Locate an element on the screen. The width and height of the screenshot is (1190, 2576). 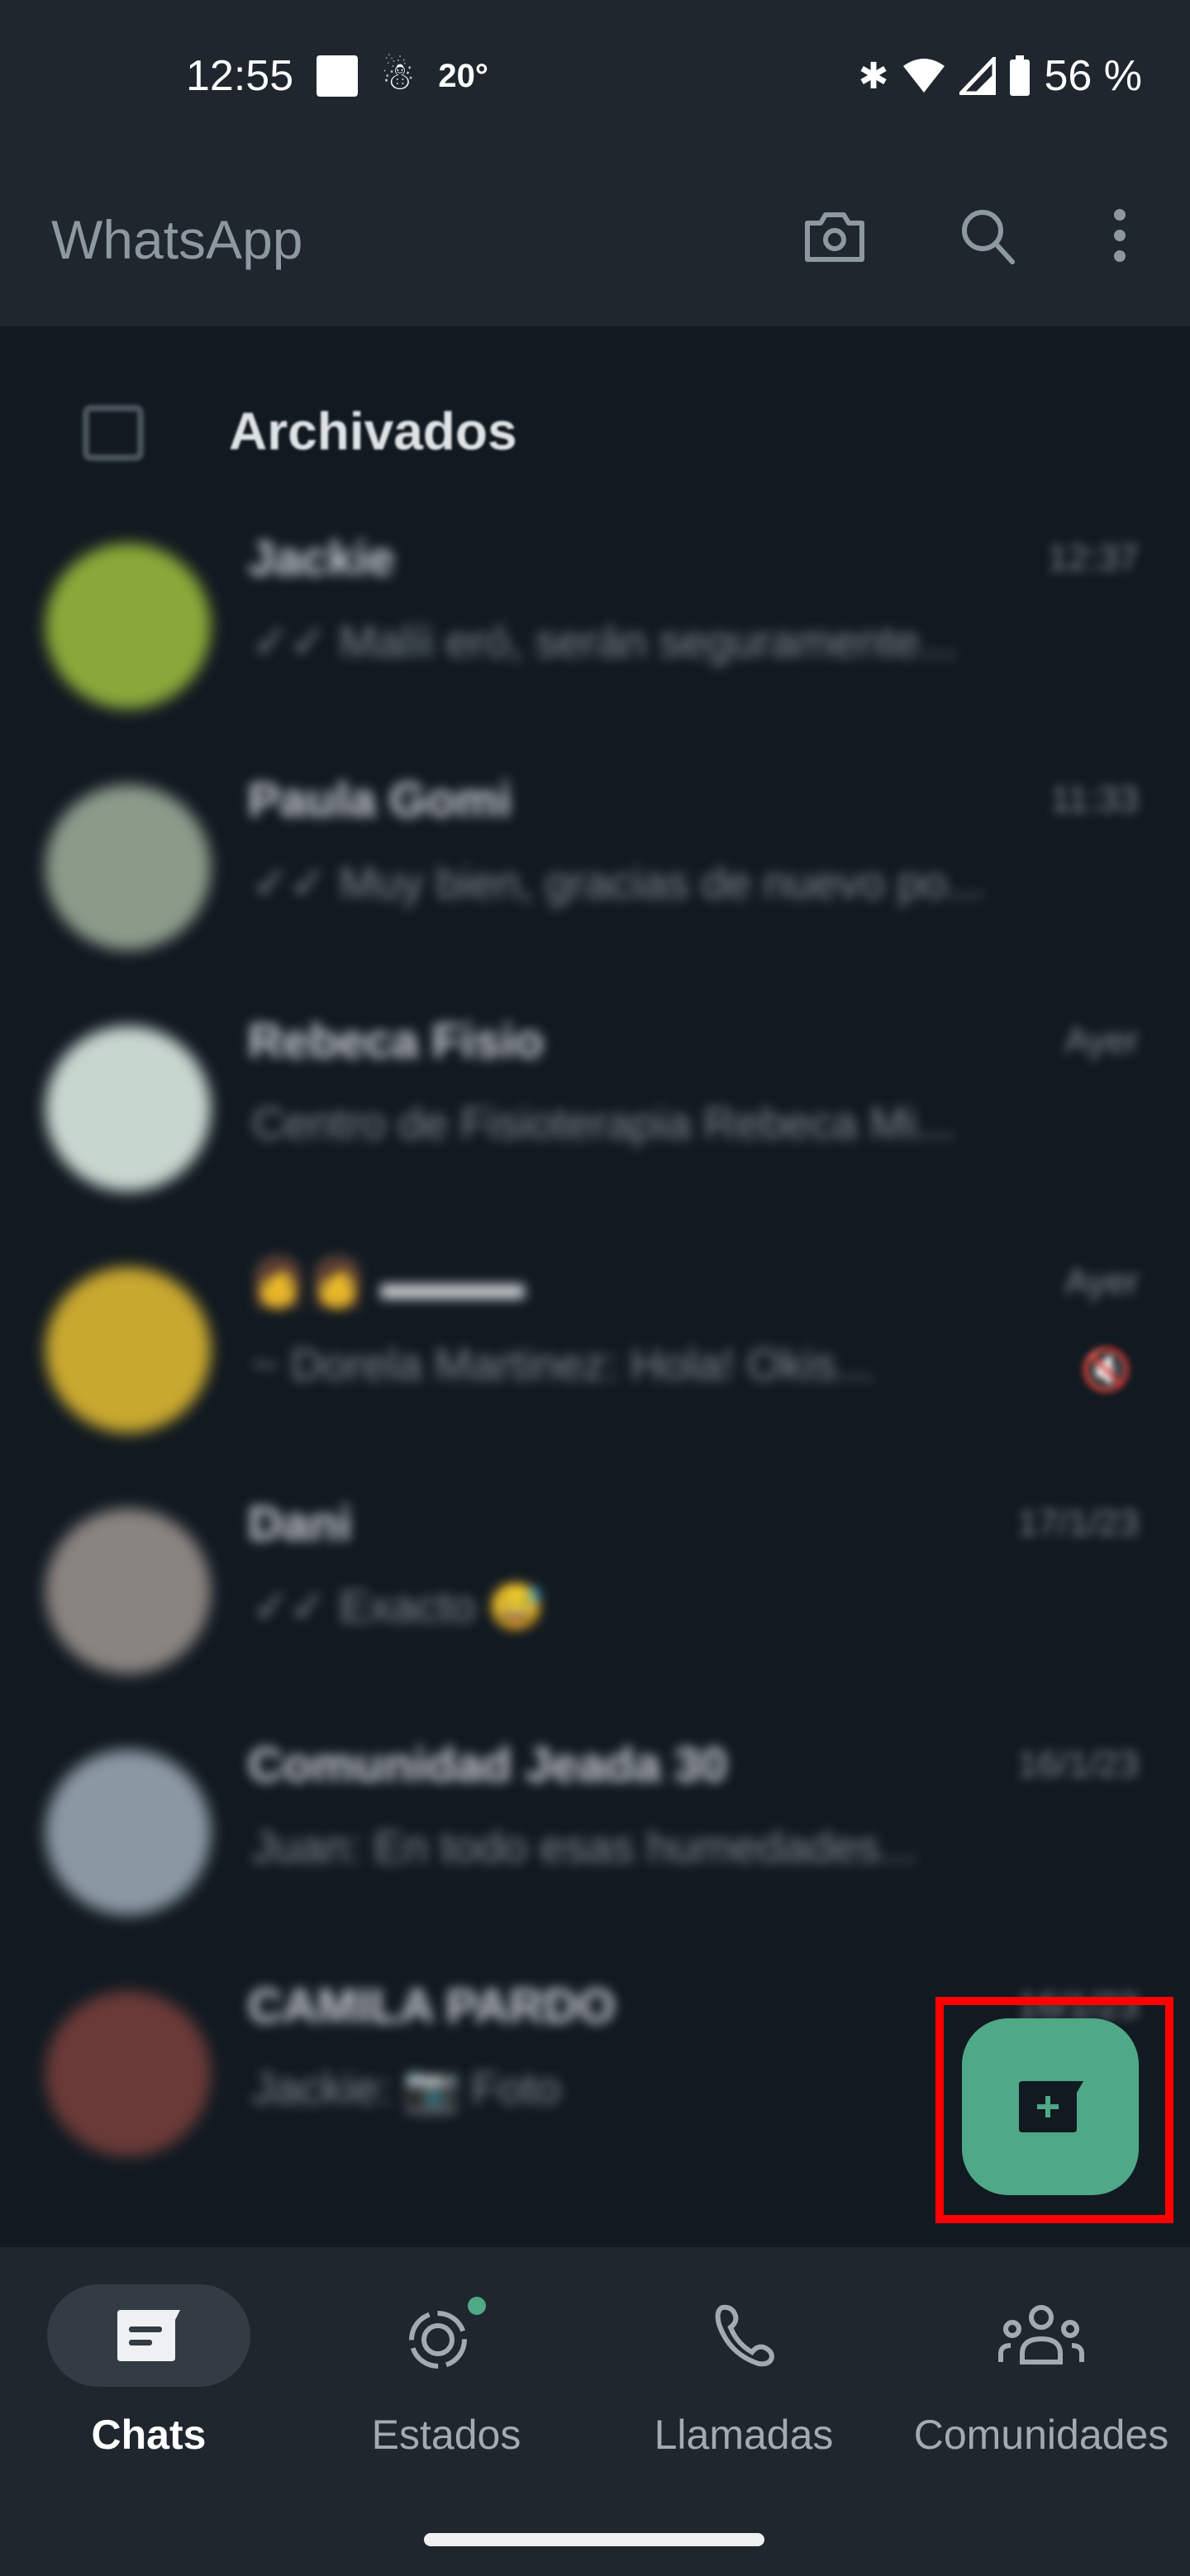
highlight-box is located at coordinates (1054, 2110).